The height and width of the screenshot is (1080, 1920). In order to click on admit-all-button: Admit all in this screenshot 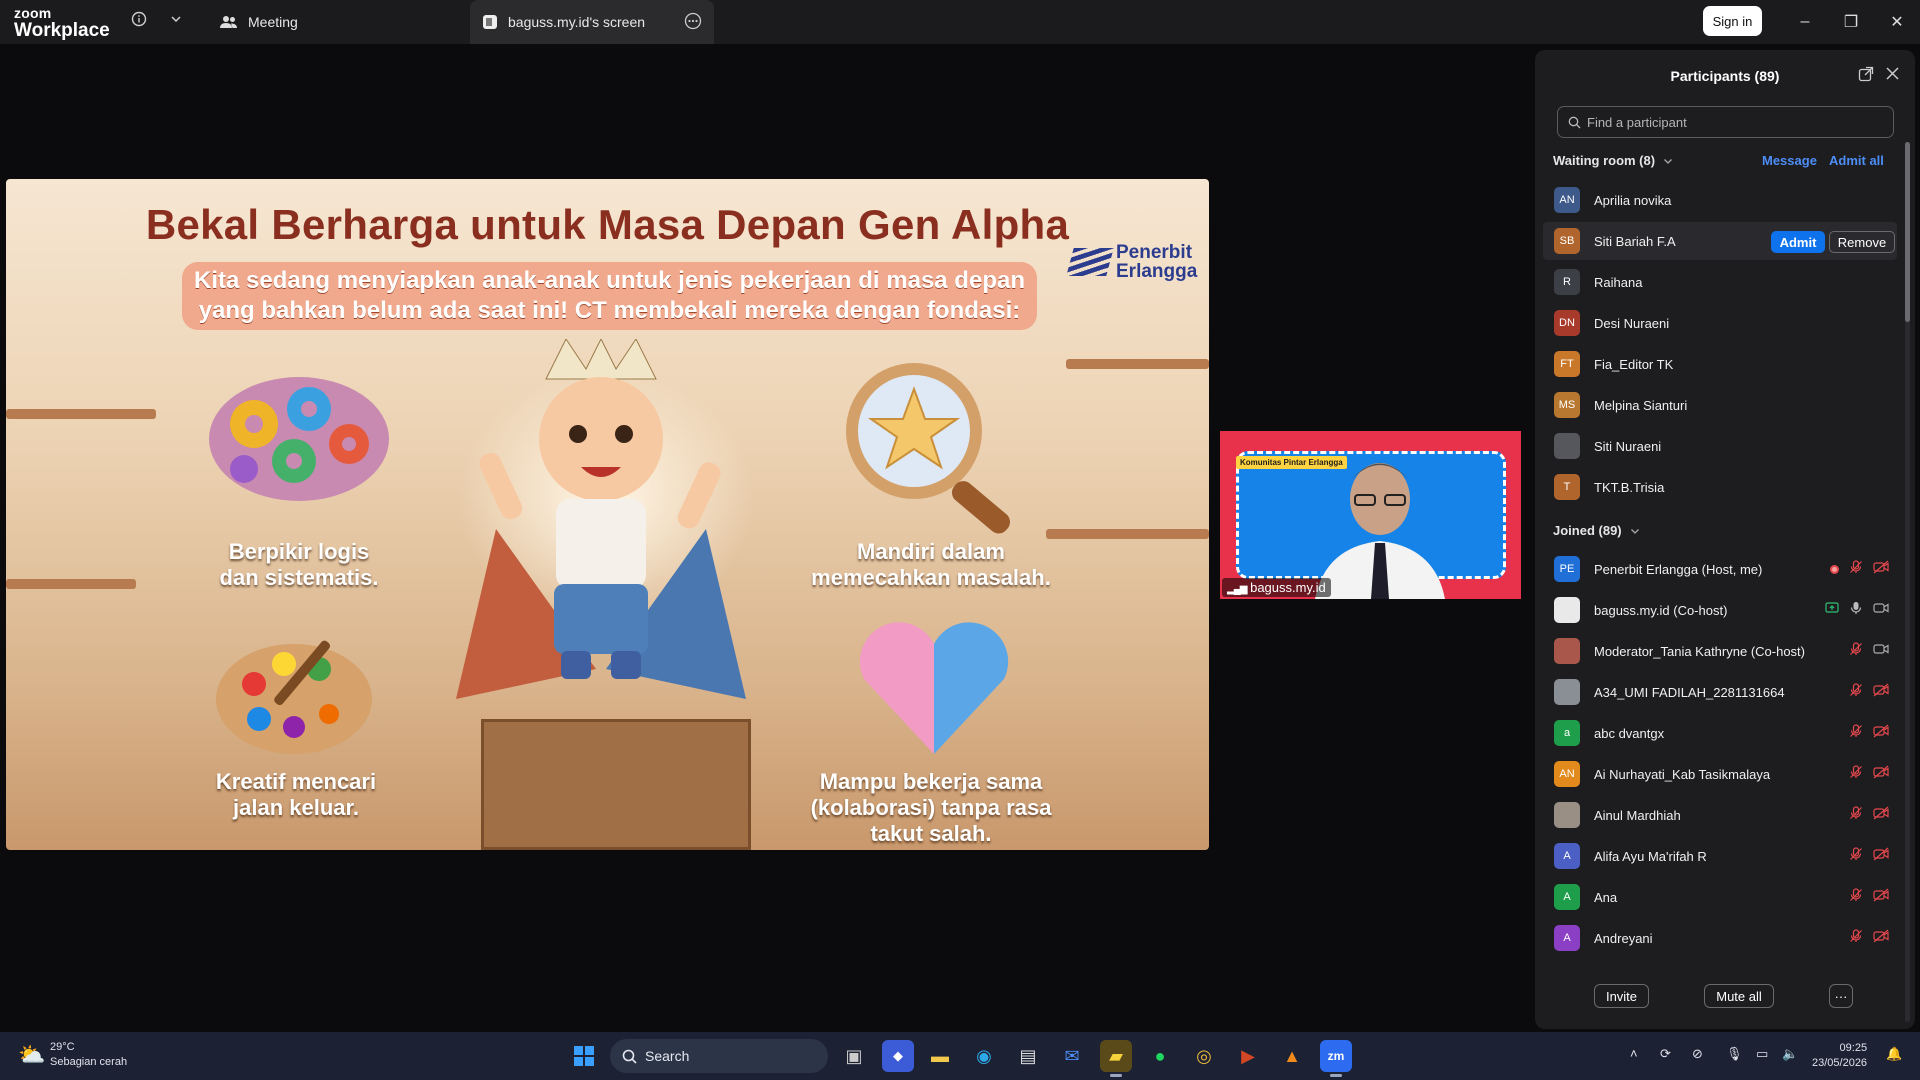, I will do `click(1856, 160)`.